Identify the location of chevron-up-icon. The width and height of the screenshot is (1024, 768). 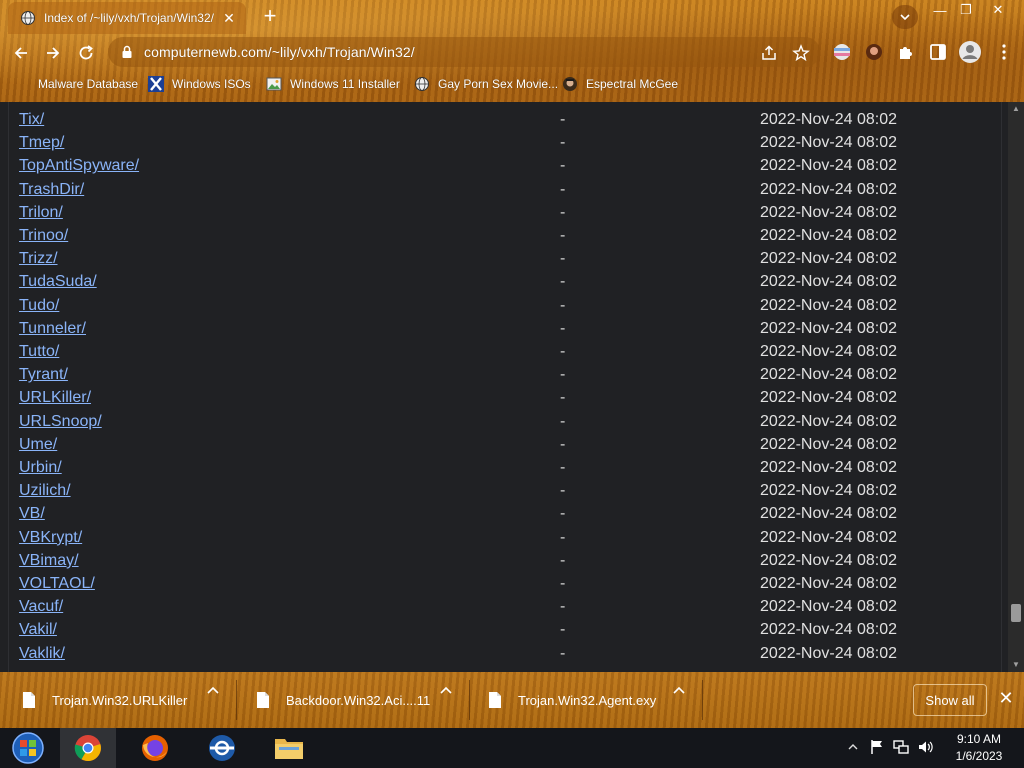
(446, 690).